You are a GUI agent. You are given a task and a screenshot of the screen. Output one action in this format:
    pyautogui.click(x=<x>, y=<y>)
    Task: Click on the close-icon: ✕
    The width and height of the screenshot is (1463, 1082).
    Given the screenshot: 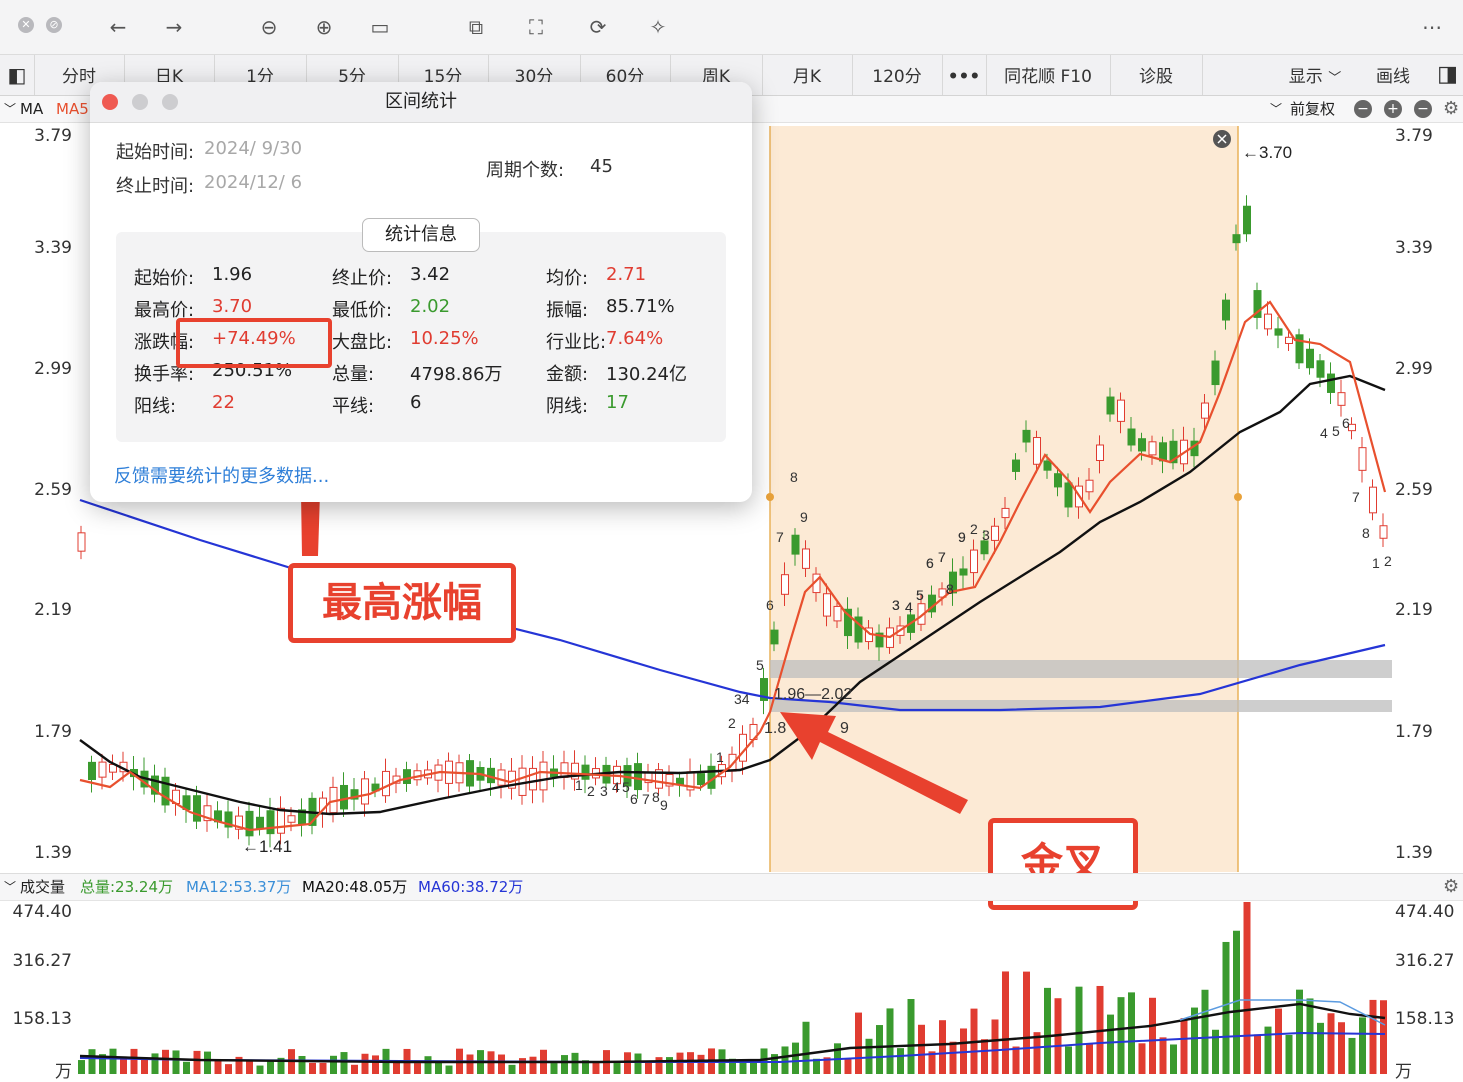 What is the action you would take?
    pyautogui.click(x=26, y=25)
    